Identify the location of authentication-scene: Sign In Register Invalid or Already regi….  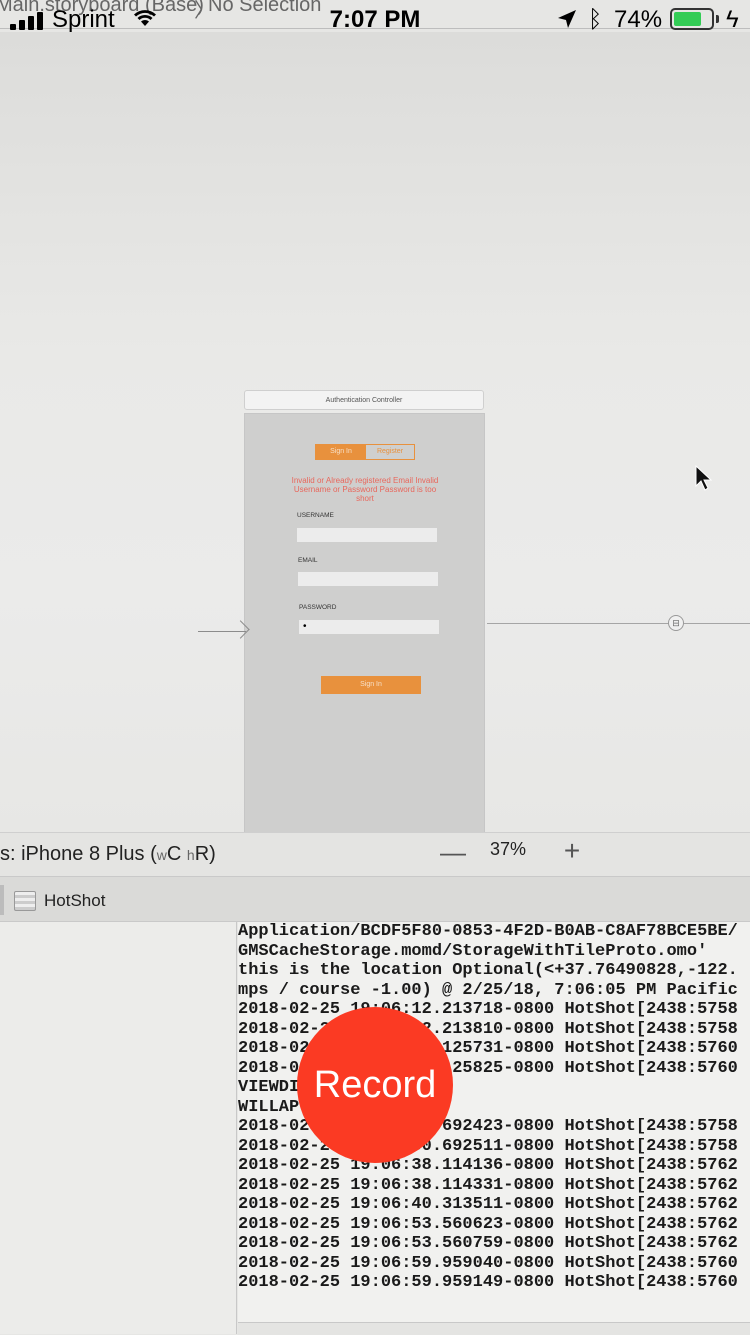
(364, 623).